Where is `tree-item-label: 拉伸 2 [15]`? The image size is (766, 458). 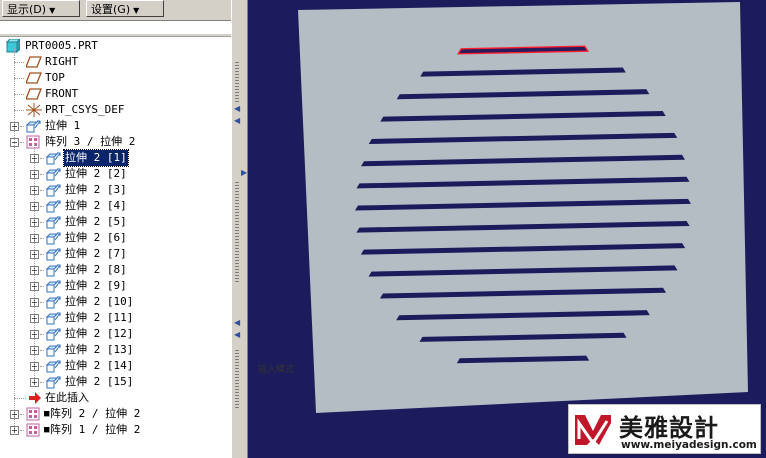
tree-item-label: 拉伸 2 [15] is located at coordinates (99, 381).